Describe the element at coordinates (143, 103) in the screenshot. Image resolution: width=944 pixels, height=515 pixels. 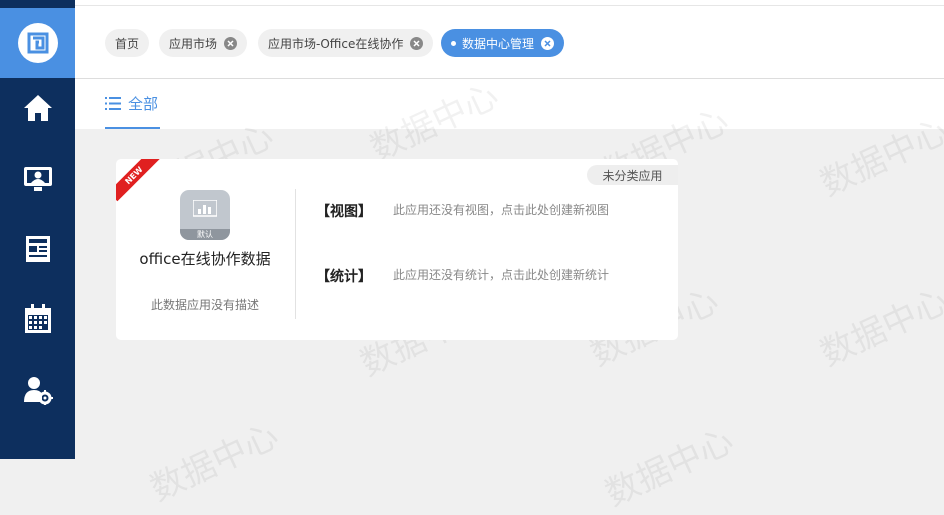
I see `filter-all-label: 全部` at that location.